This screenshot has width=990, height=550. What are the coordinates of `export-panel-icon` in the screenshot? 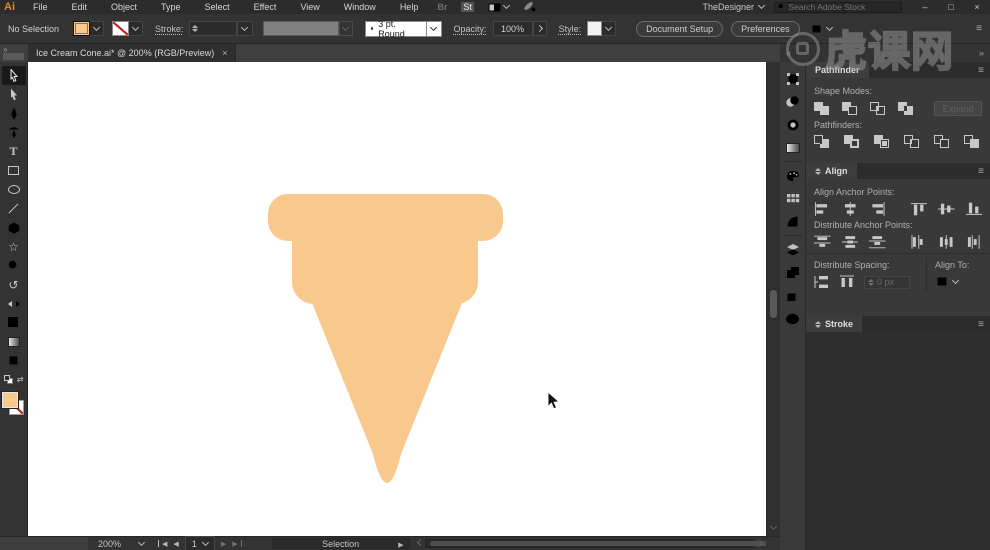 It's located at (793, 295).